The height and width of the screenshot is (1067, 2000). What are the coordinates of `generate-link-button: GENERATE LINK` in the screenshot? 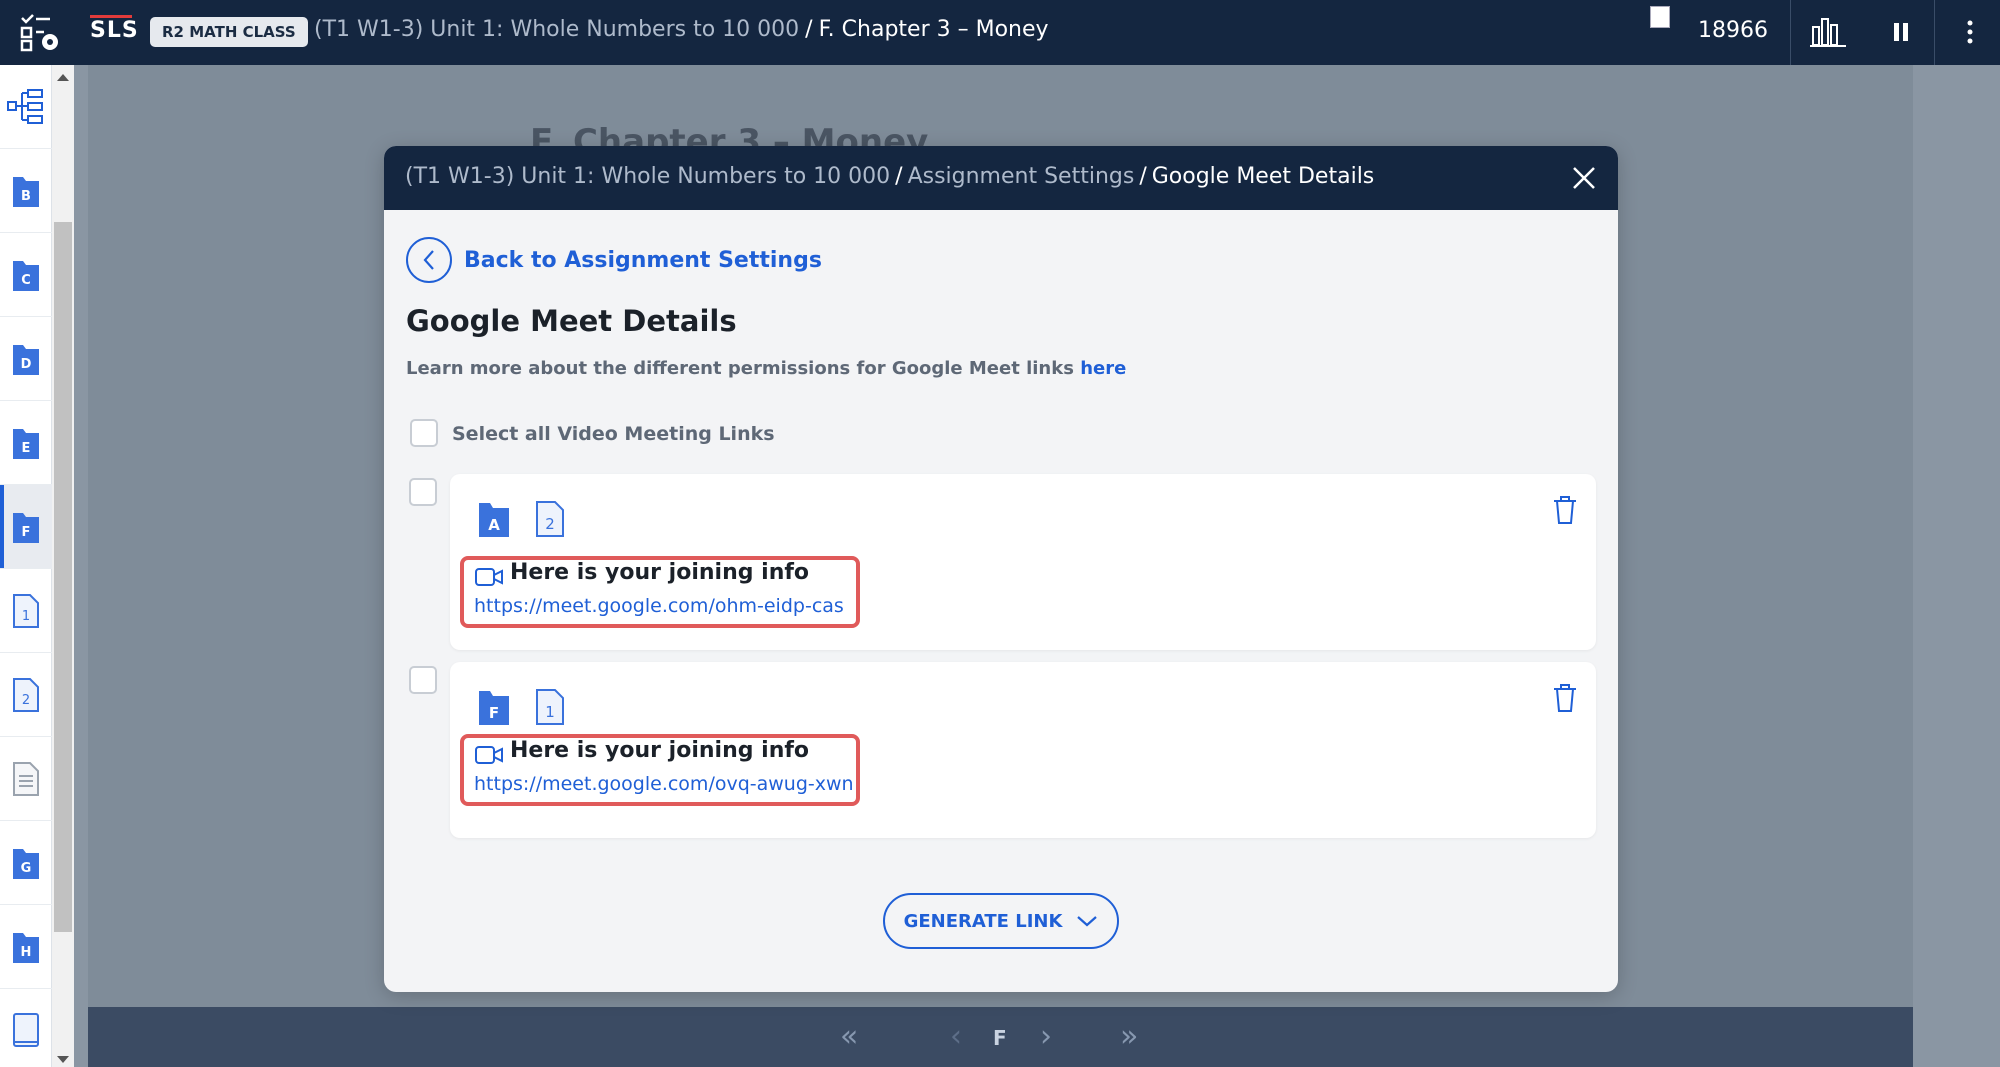 It's located at (1001, 921).